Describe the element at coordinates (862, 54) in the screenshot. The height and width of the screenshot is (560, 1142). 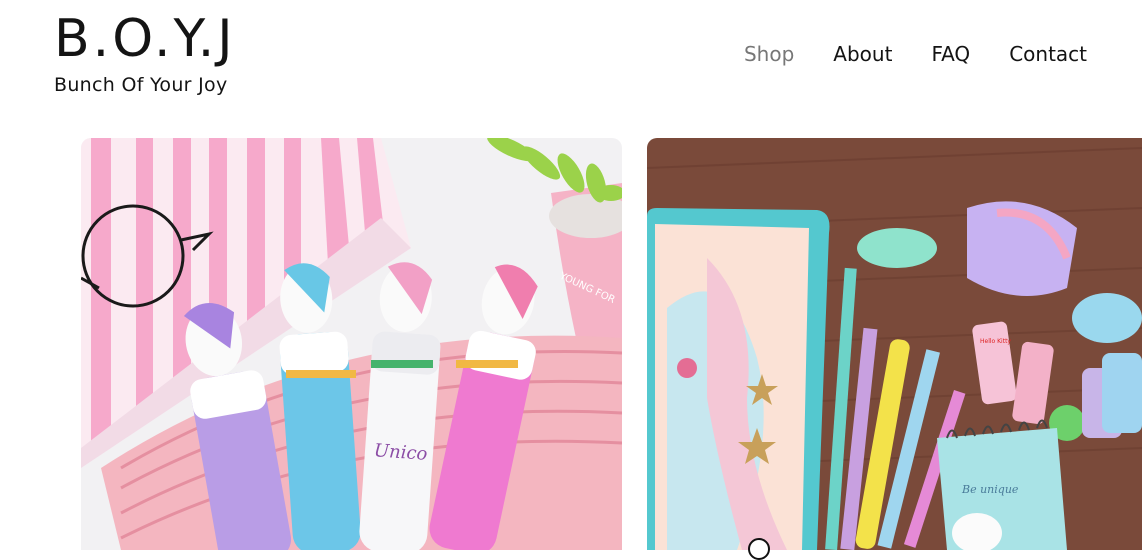
I see `nav-item-about: About` at that location.